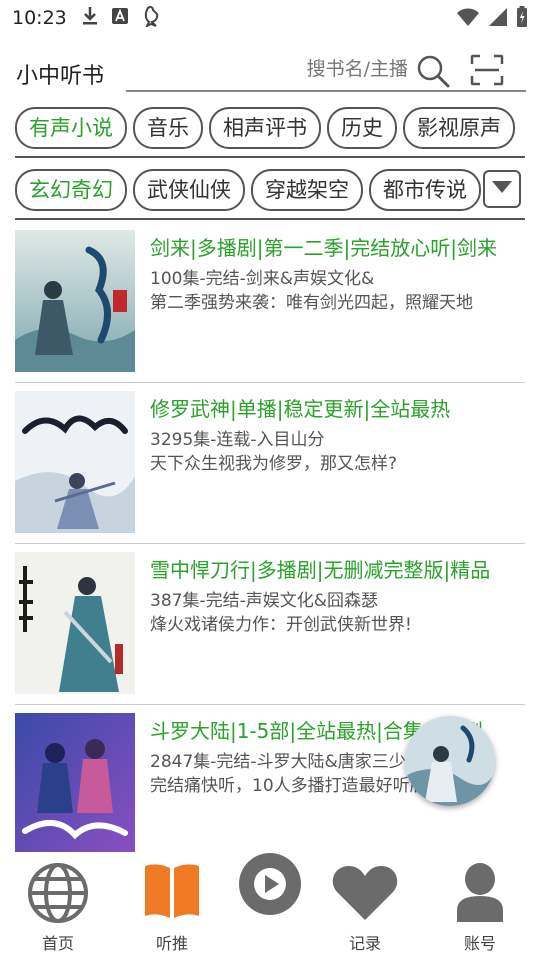 The width and height of the screenshot is (540, 960). Describe the element at coordinates (172, 894) in the screenshot. I see `book-open-icon` at that location.